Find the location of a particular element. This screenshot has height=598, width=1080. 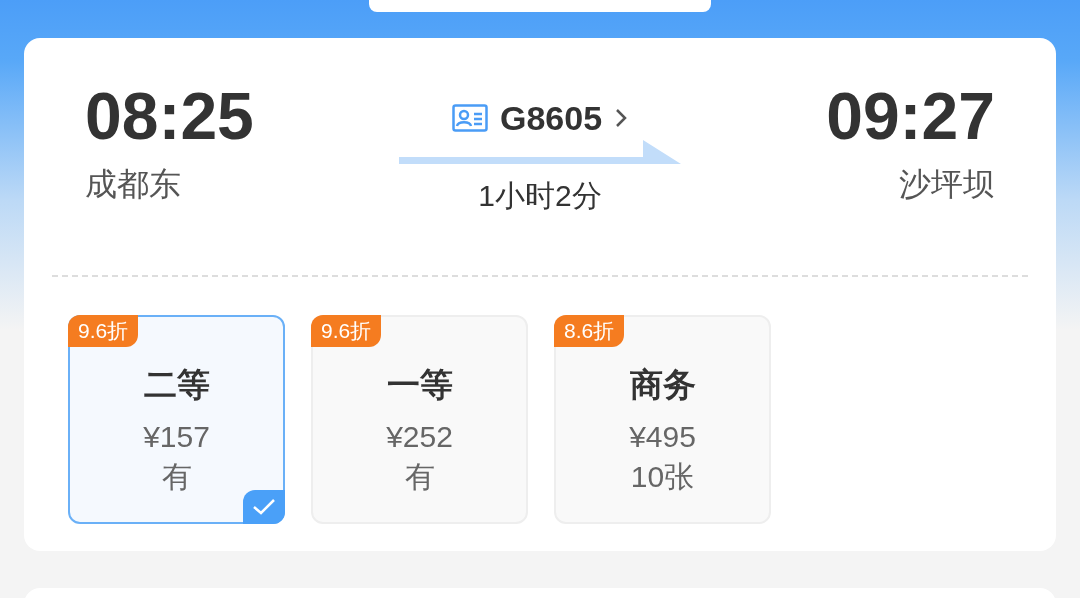

discount-badge: 8.6折 is located at coordinates (589, 331).